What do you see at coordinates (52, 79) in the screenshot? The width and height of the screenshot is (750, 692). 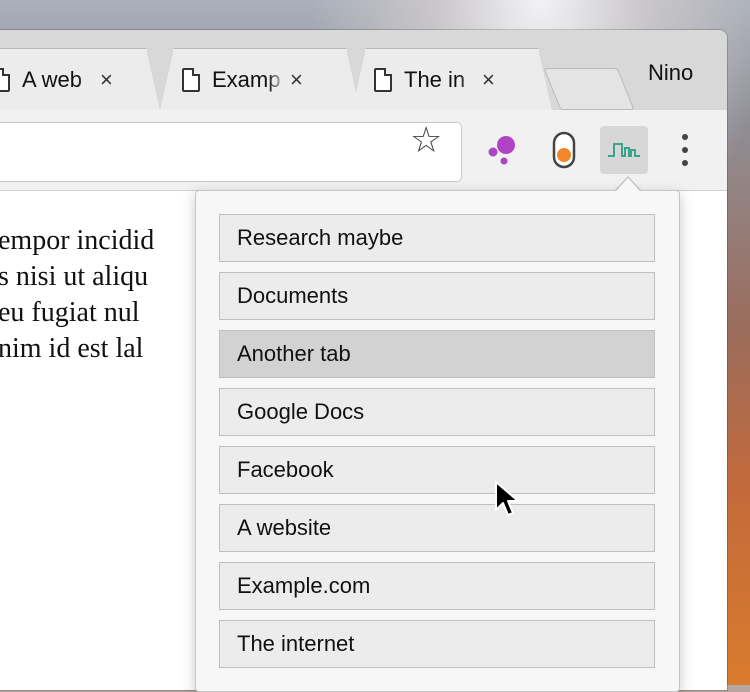 I see `tab-title: A web` at bounding box center [52, 79].